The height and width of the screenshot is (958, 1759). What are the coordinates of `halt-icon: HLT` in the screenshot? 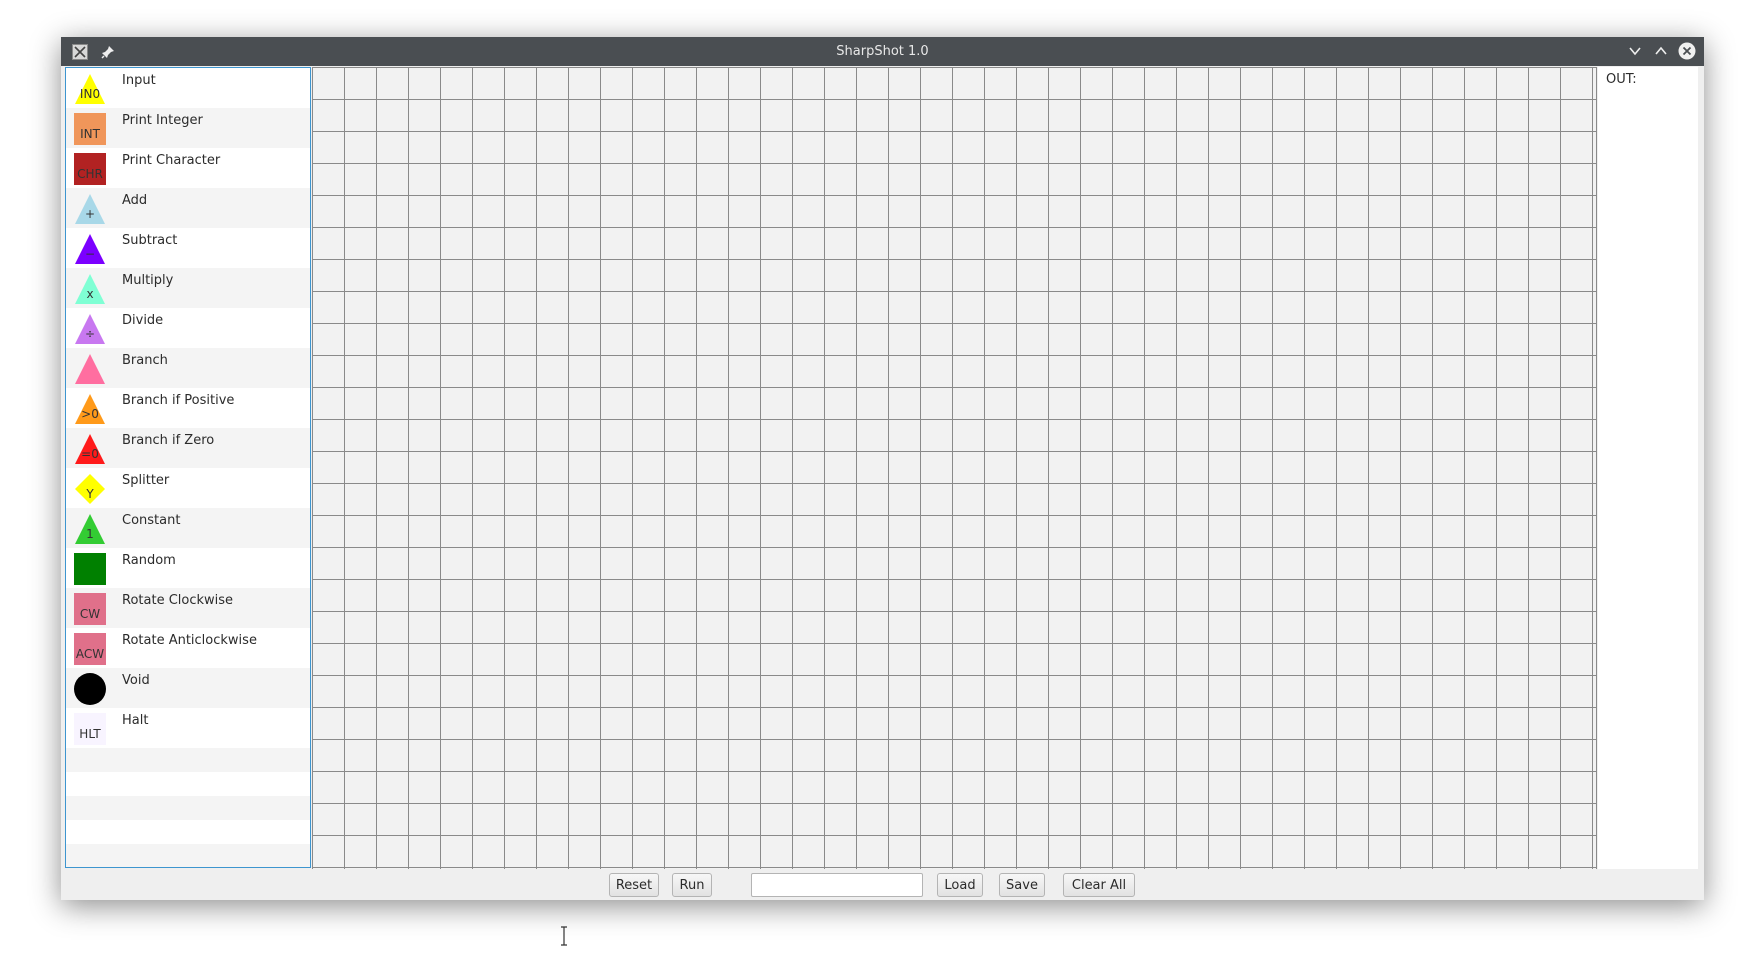 It's located at (90, 729).